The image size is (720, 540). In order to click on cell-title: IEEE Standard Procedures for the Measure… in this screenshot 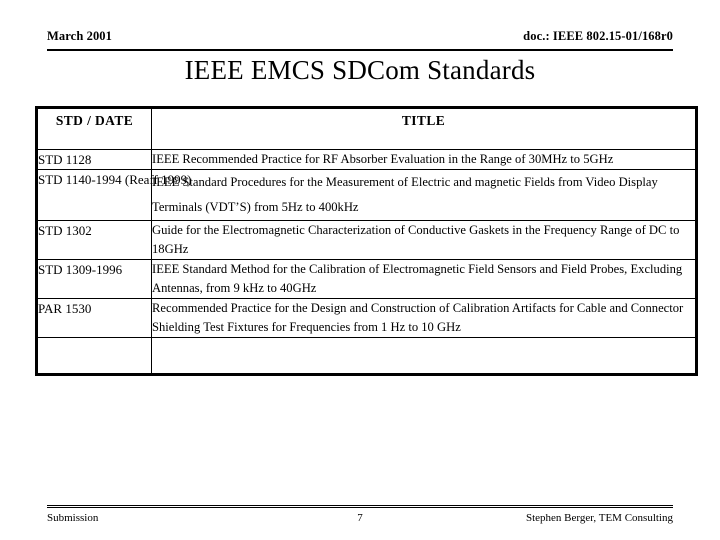, I will do `click(424, 195)`.